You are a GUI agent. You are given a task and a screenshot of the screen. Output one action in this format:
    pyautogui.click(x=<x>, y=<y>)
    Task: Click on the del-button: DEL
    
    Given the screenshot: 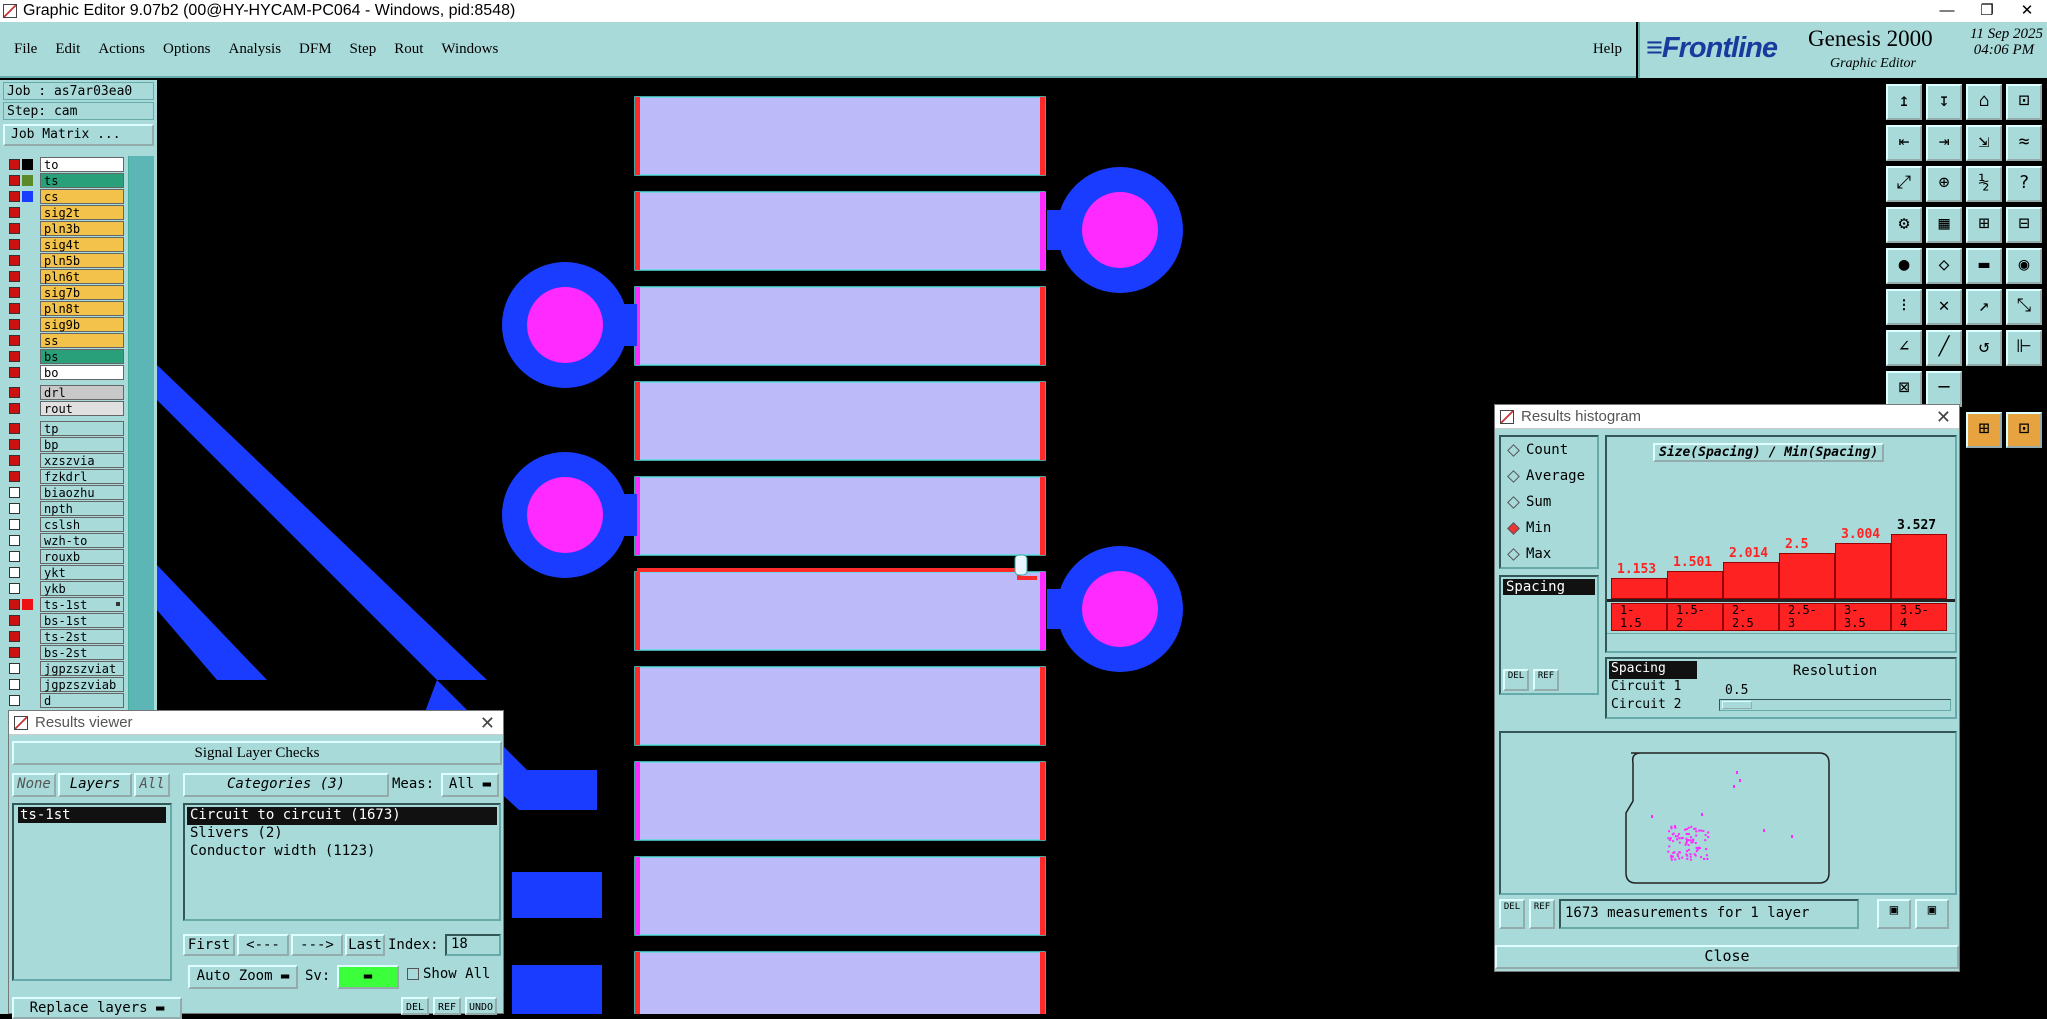 What is the action you would take?
    pyautogui.click(x=1516, y=680)
    